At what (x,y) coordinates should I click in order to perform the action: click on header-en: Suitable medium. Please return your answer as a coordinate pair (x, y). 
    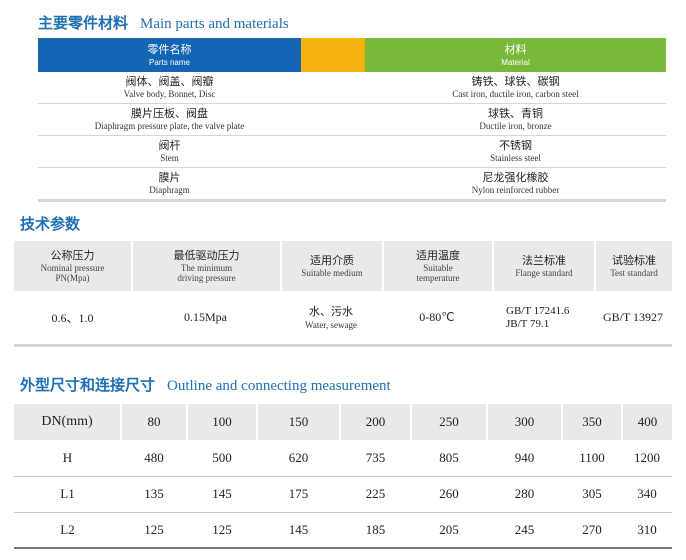
    Looking at the image, I should click on (332, 273).